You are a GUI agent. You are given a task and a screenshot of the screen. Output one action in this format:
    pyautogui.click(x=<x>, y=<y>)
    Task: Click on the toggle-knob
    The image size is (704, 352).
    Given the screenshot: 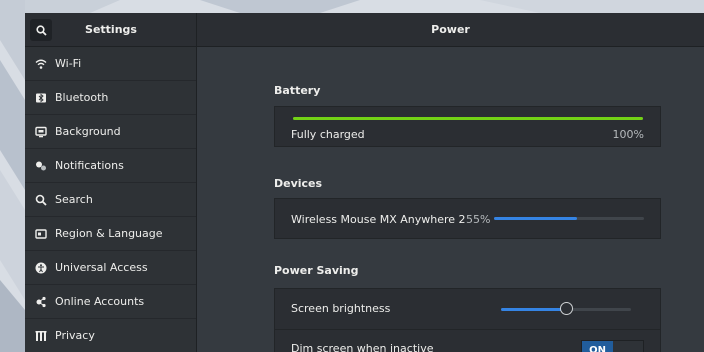 What is the action you would take?
    pyautogui.click(x=628, y=346)
    